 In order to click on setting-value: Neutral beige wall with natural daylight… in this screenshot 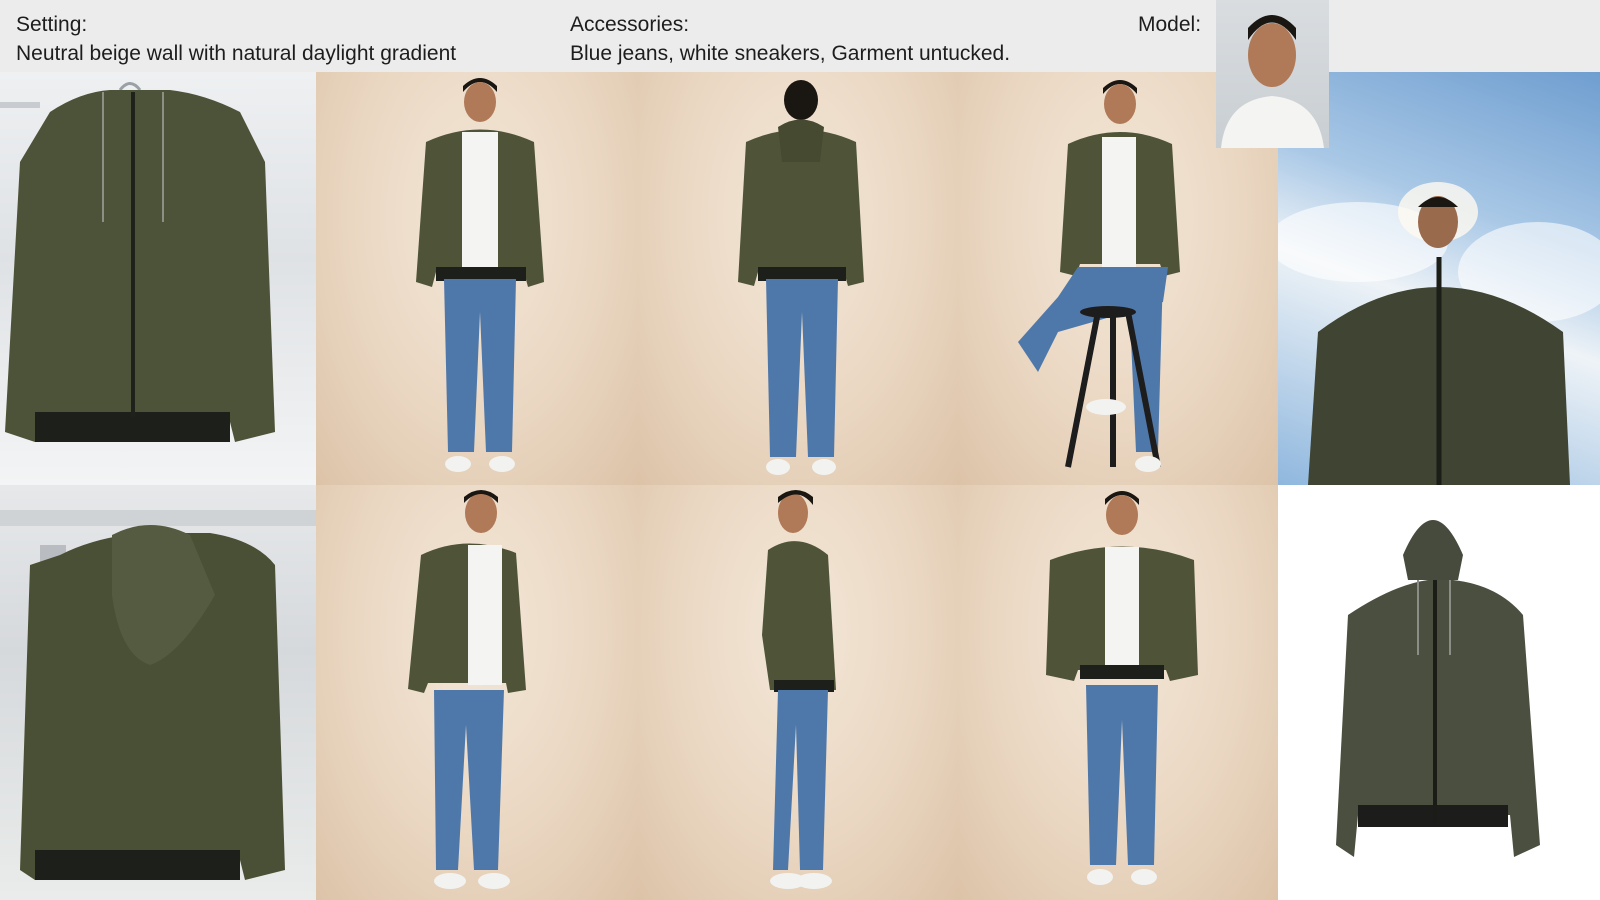, I will do `click(236, 53)`.